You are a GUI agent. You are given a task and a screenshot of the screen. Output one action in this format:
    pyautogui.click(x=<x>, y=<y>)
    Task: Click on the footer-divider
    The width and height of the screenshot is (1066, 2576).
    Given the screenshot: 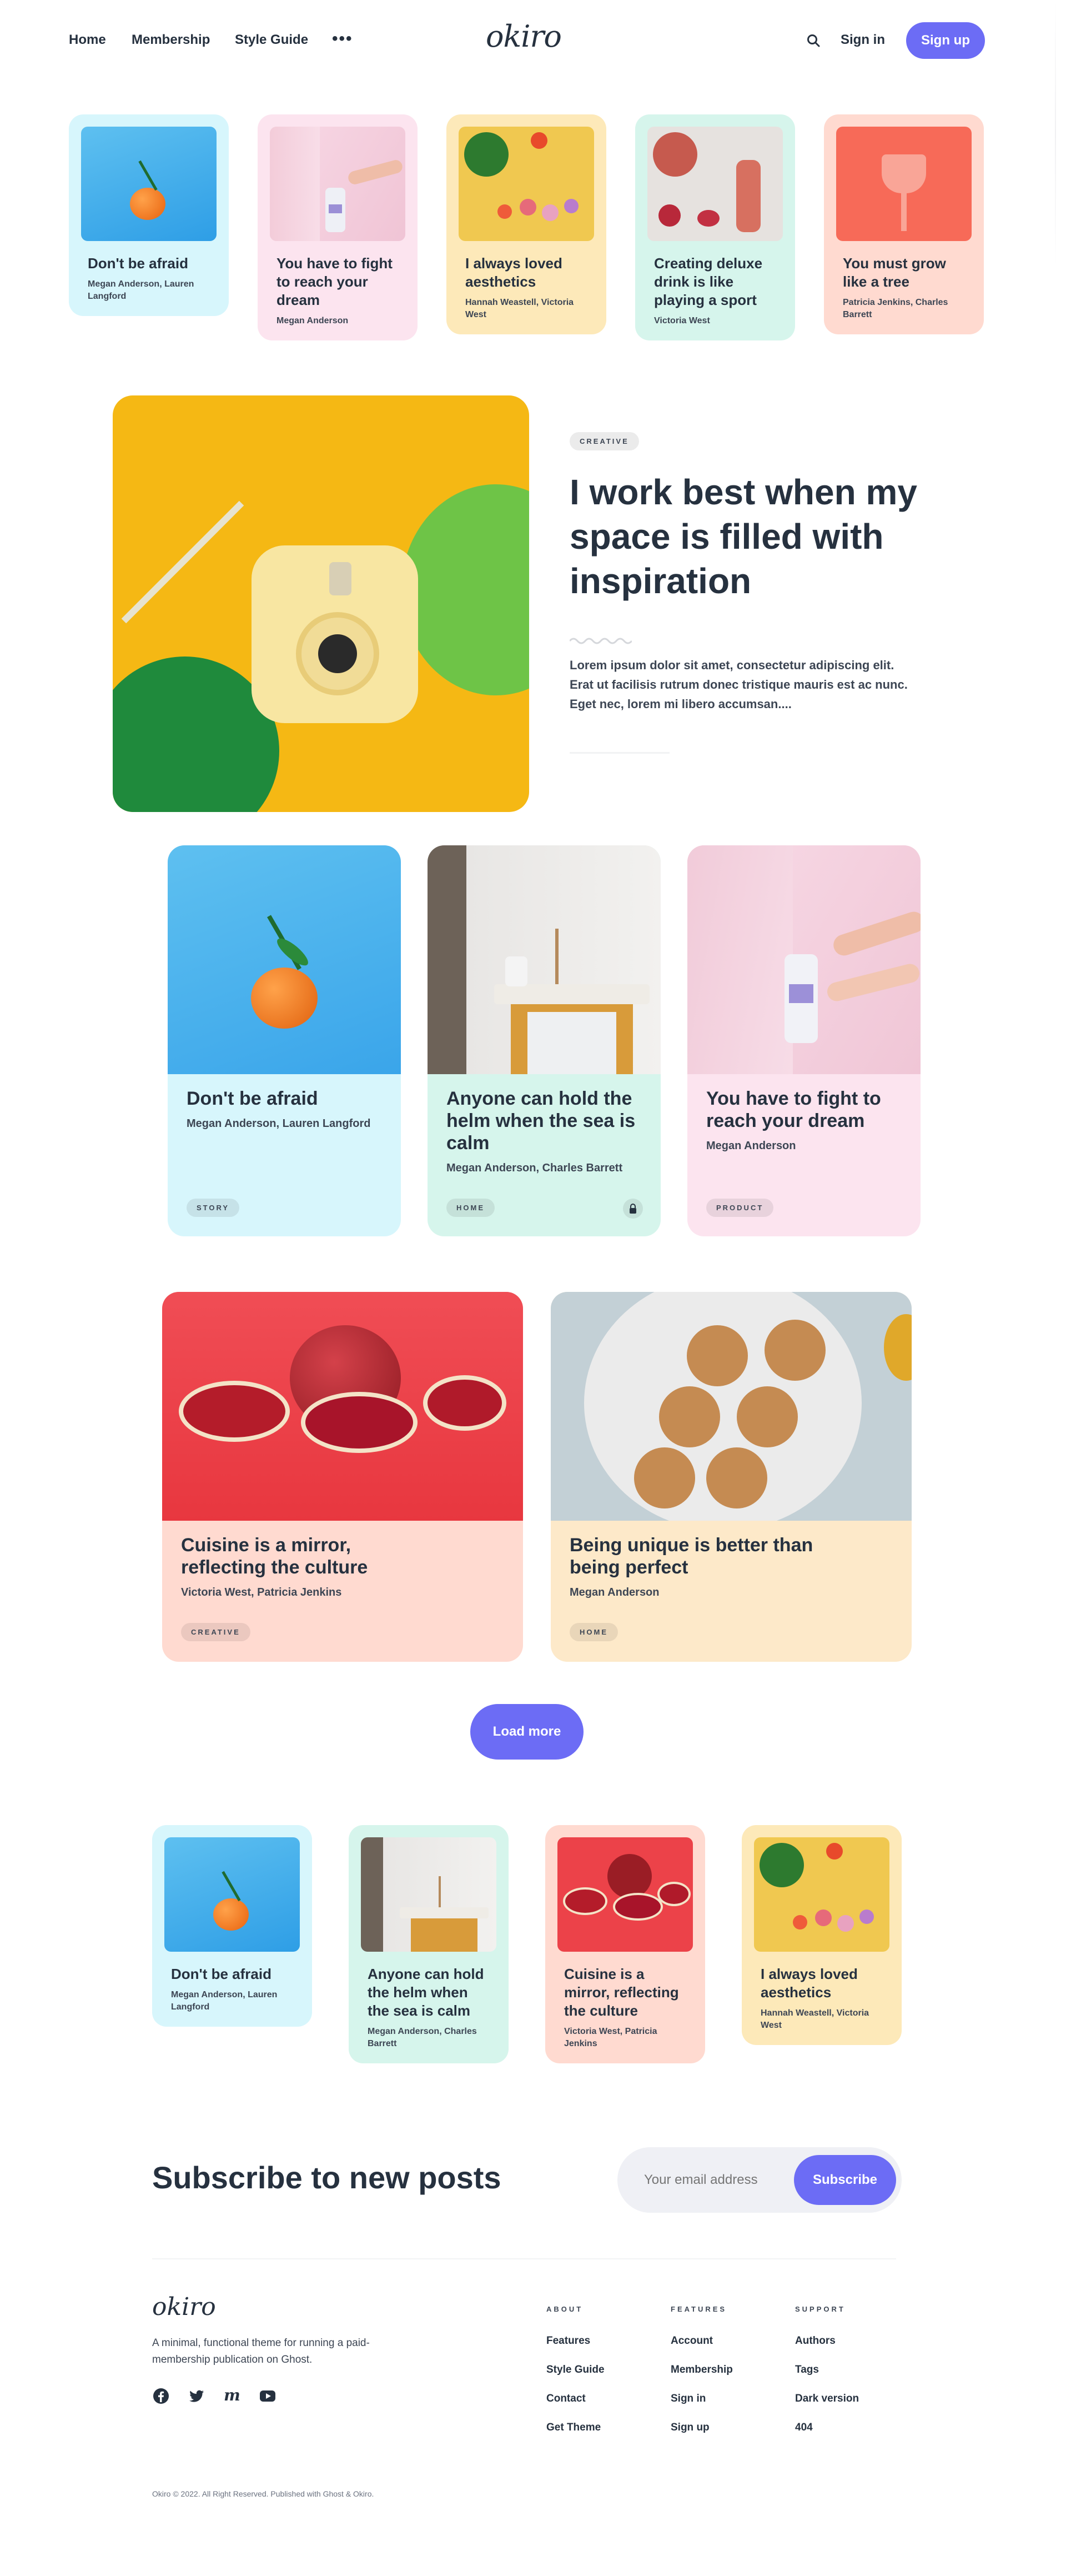 What is the action you would take?
    pyautogui.click(x=524, y=2259)
    